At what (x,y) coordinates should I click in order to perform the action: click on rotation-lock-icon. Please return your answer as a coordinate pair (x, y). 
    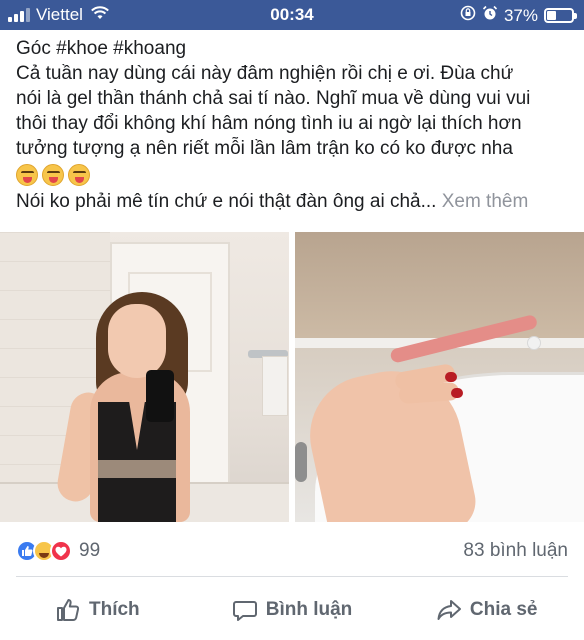
    Looking at the image, I should click on (468, 15).